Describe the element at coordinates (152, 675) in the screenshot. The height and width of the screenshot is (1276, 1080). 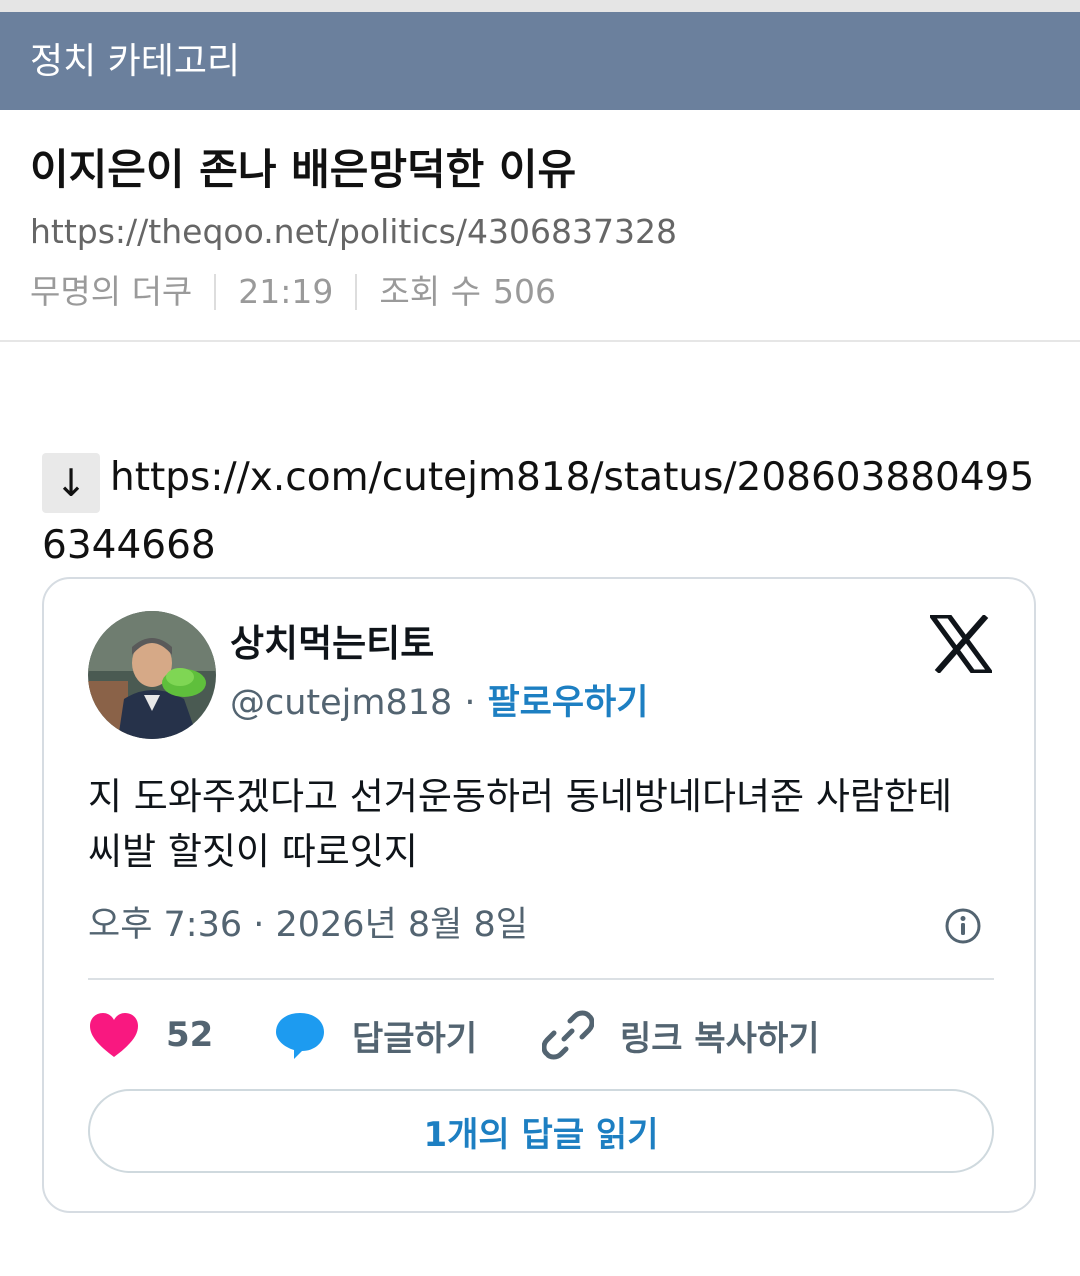
I see `avatar` at that location.